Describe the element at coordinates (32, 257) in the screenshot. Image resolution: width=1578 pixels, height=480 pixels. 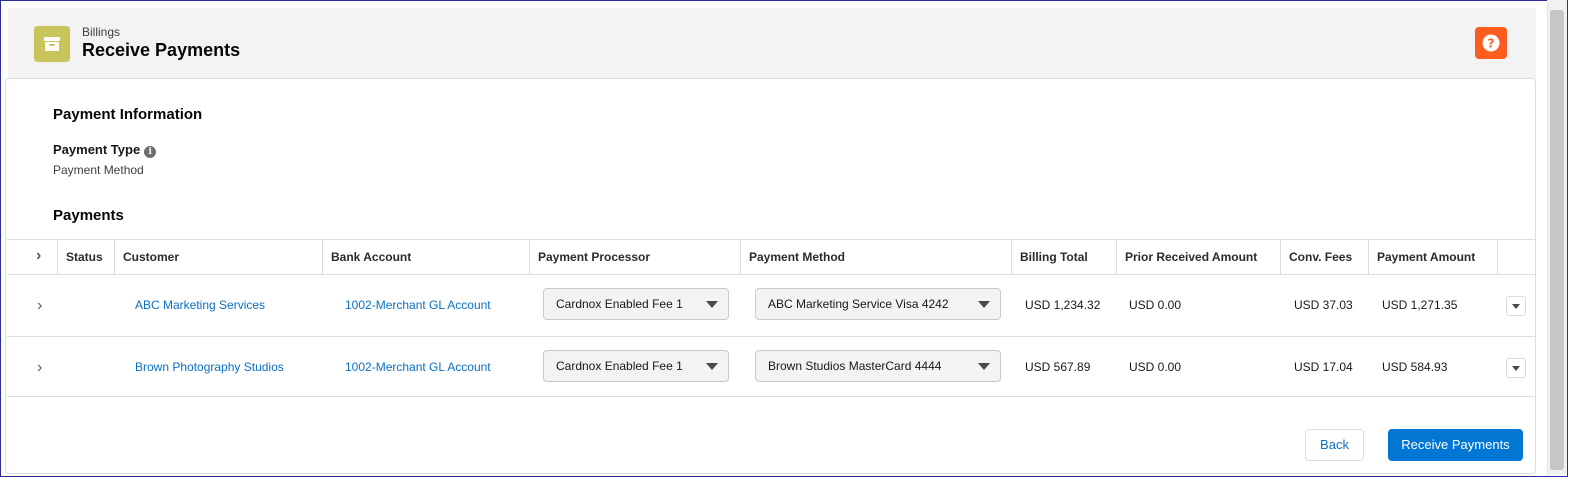
I see `expand-all-header: ›` at that location.